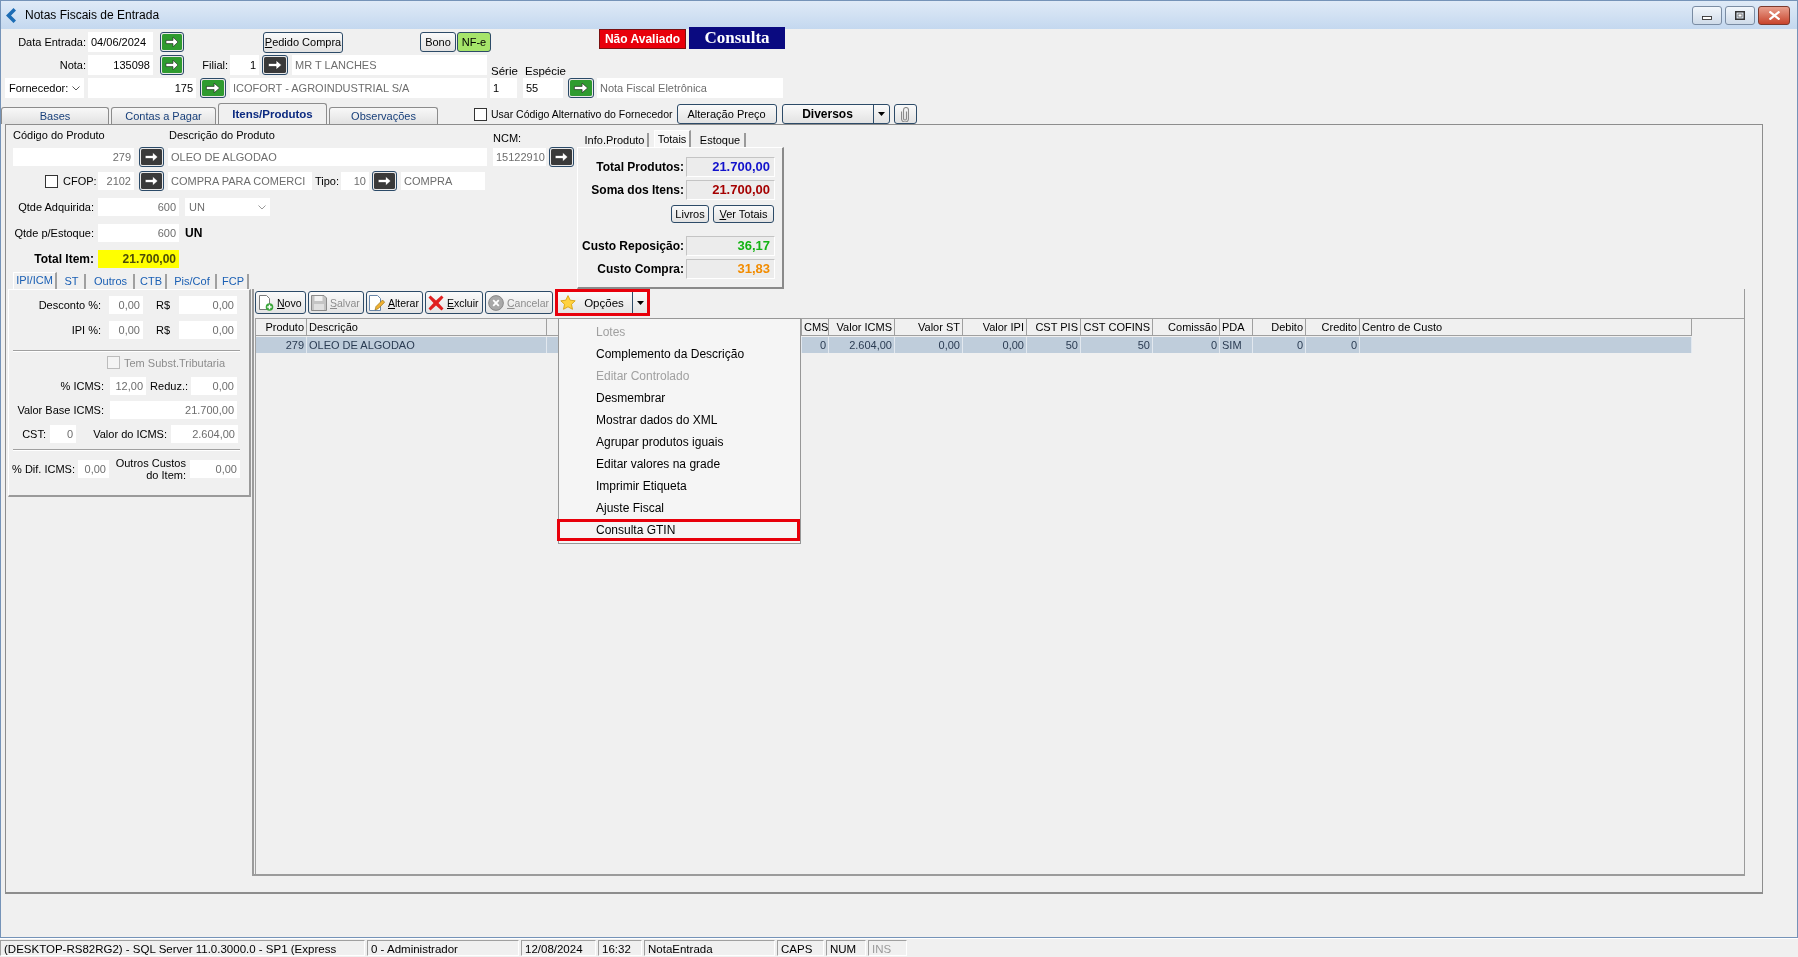 The image size is (1798, 957). I want to click on maximize-icon, so click(1740, 15).